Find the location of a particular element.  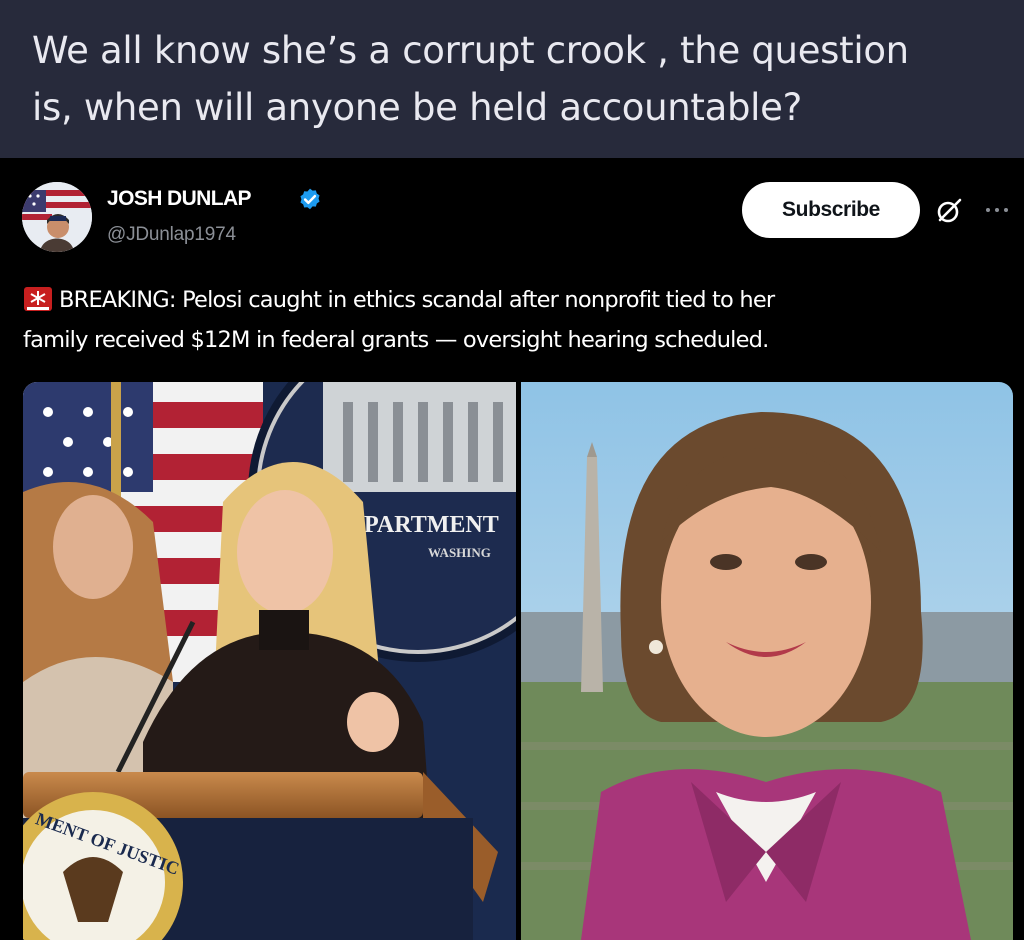

author-name: JOSH DUNLAP is located at coordinates (179, 199).